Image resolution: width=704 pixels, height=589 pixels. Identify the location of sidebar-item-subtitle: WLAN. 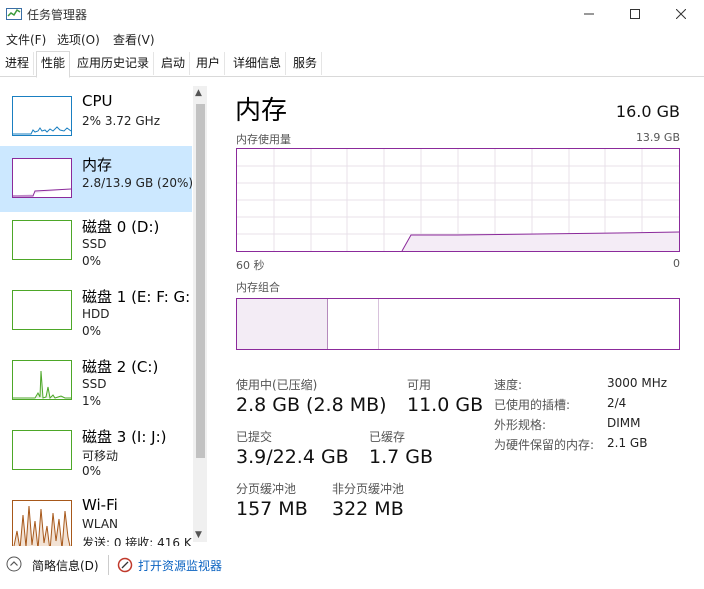
(100, 524).